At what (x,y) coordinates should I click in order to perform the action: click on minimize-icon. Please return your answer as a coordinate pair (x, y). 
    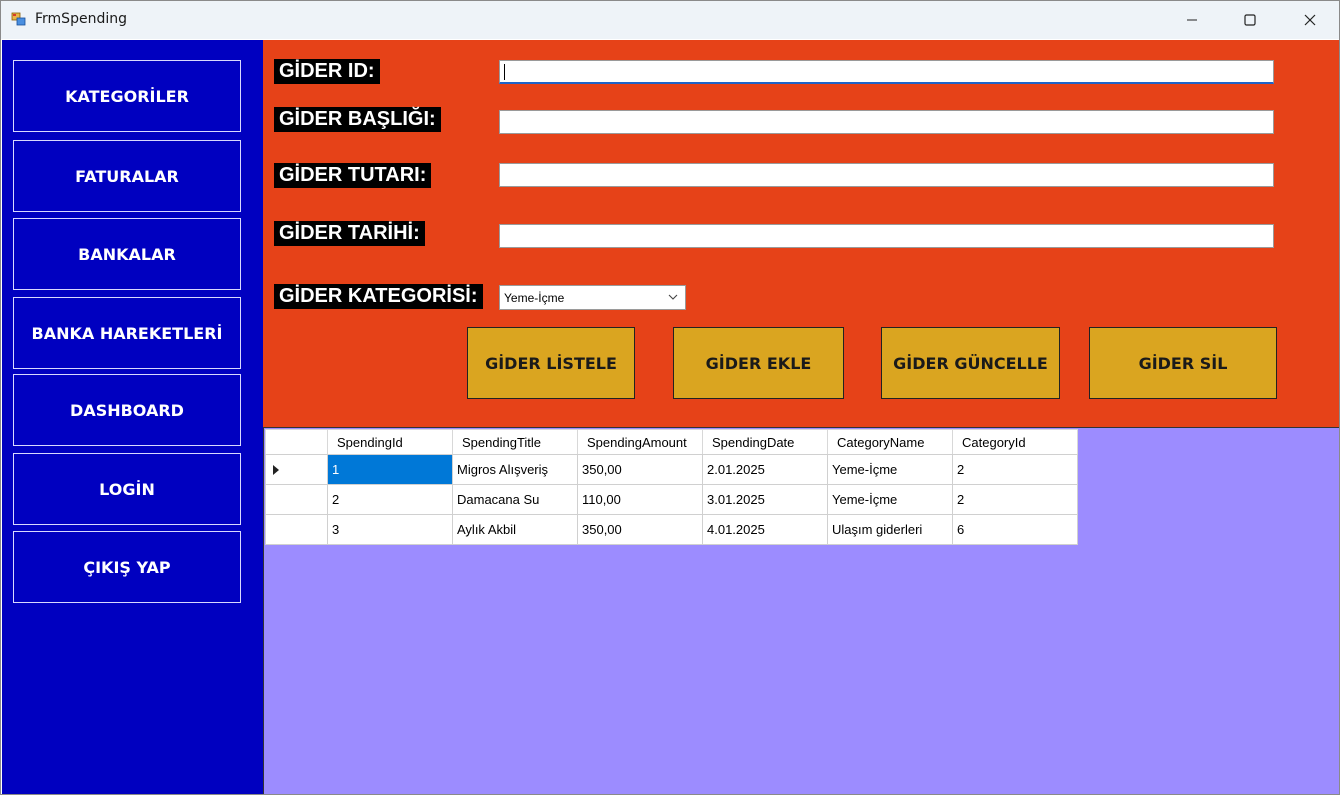
    Looking at the image, I should click on (1192, 20).